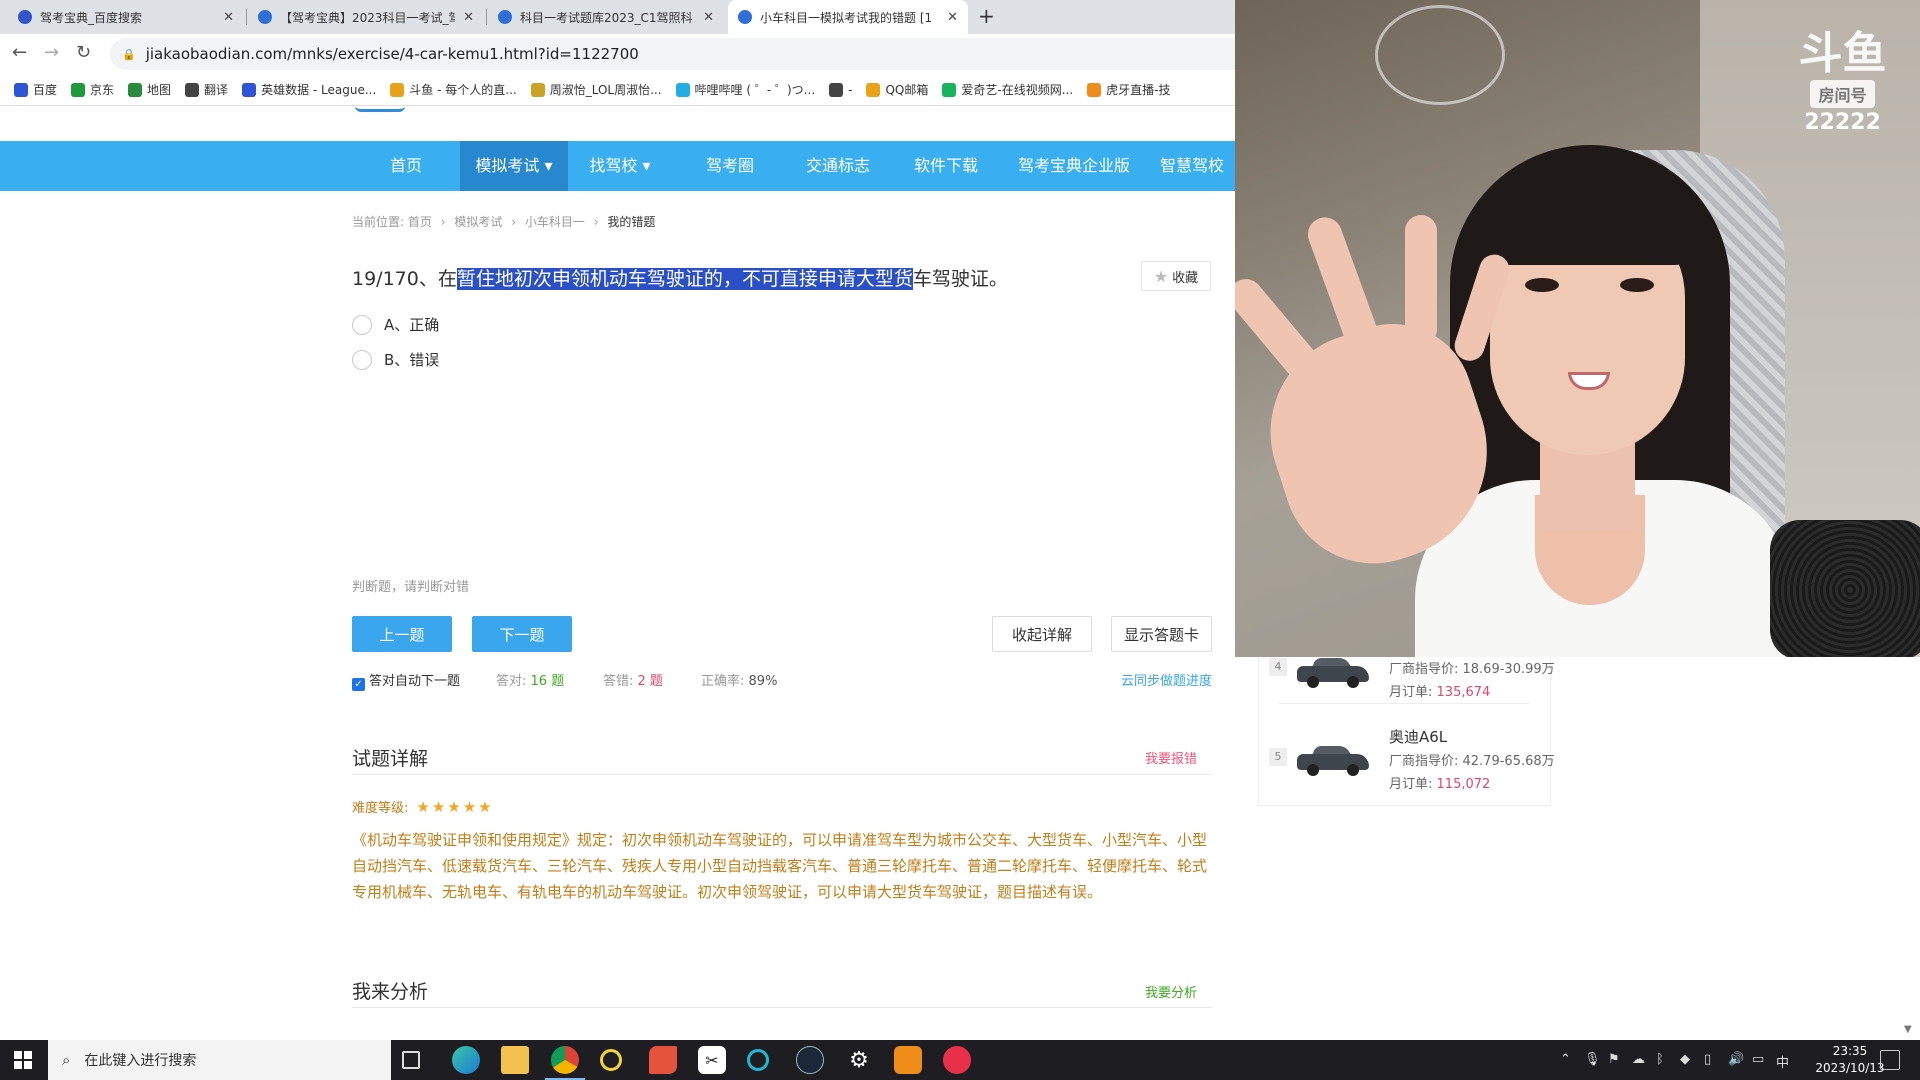 The width and height of the screenshot is (1920, 1080). Describe the element at coordinates (19, 52) in the screenshot. I see `back-arrow-icon: ←` at that location.